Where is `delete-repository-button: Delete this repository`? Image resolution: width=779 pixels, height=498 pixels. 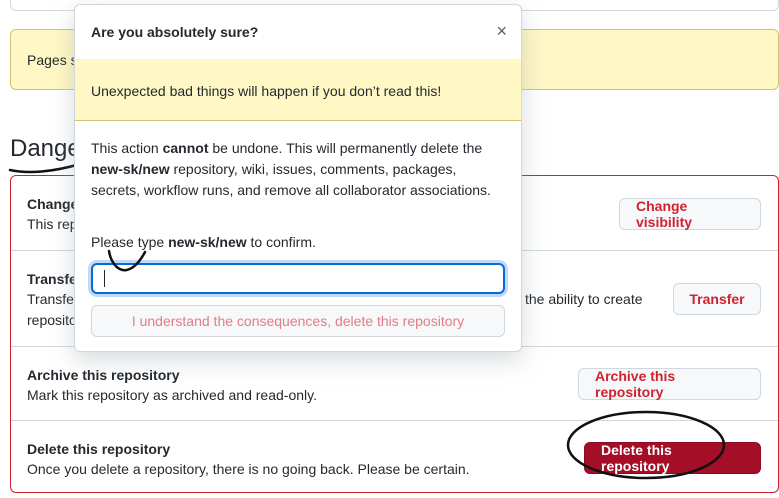
delete-repository-button: Delete this repository is located at coordinates (672, 458).